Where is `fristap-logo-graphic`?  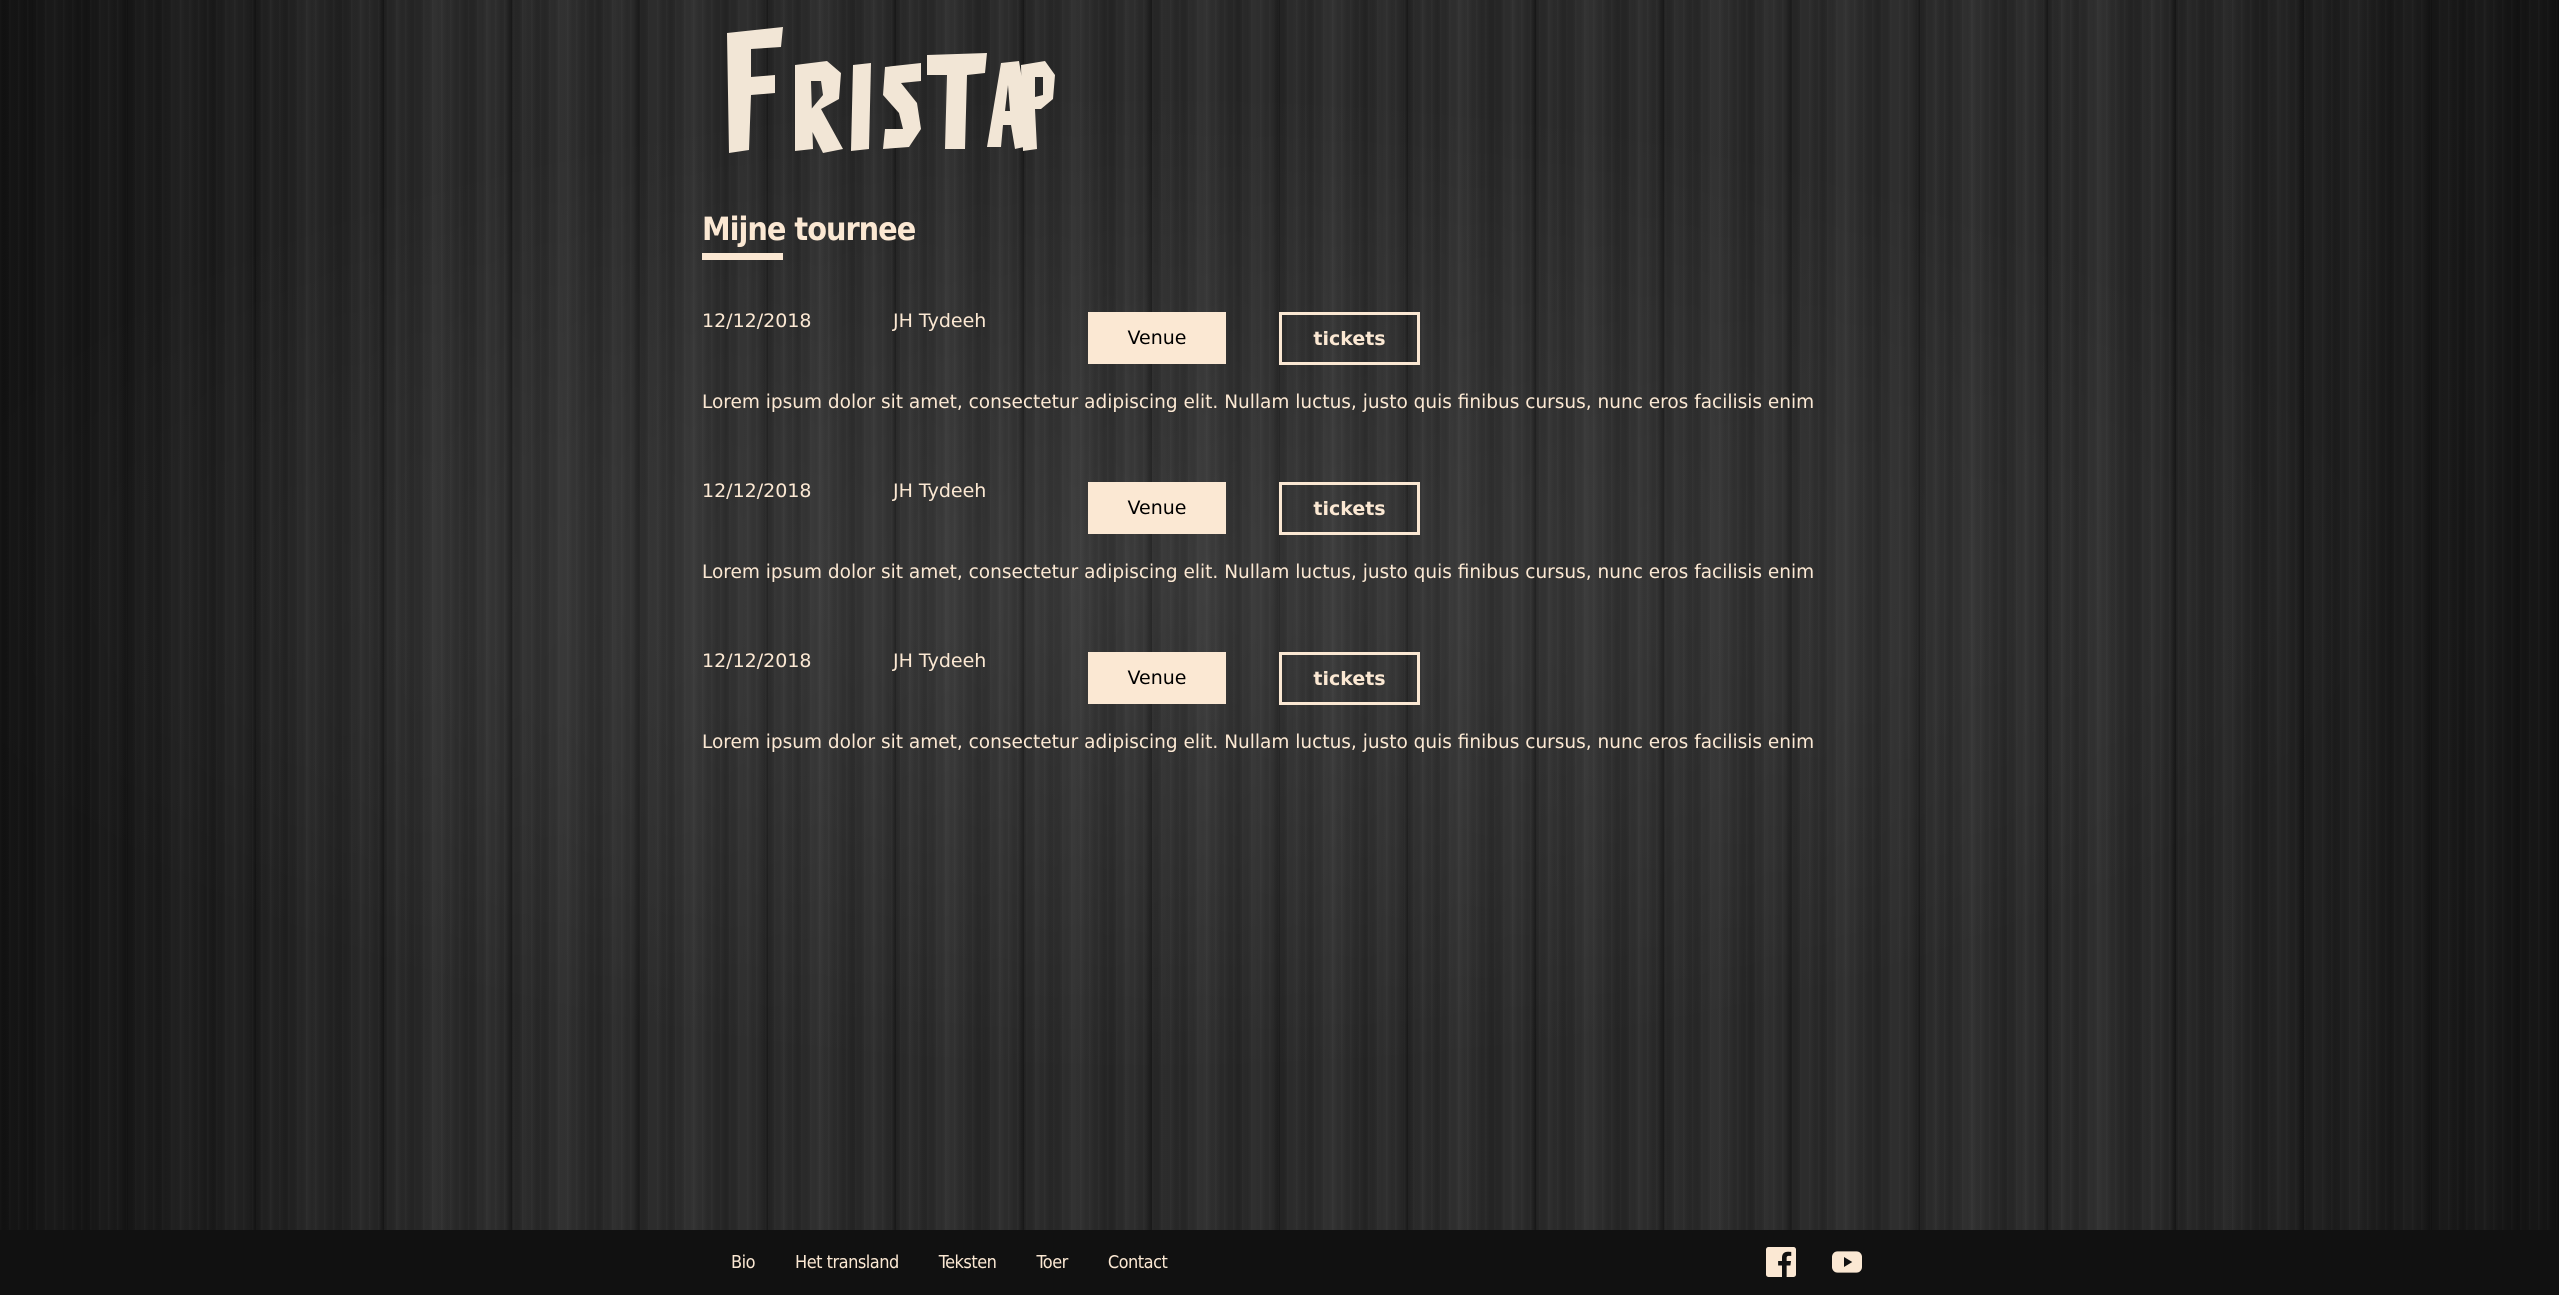
fristap-logo-graphic is located at coordinates (891, 90).